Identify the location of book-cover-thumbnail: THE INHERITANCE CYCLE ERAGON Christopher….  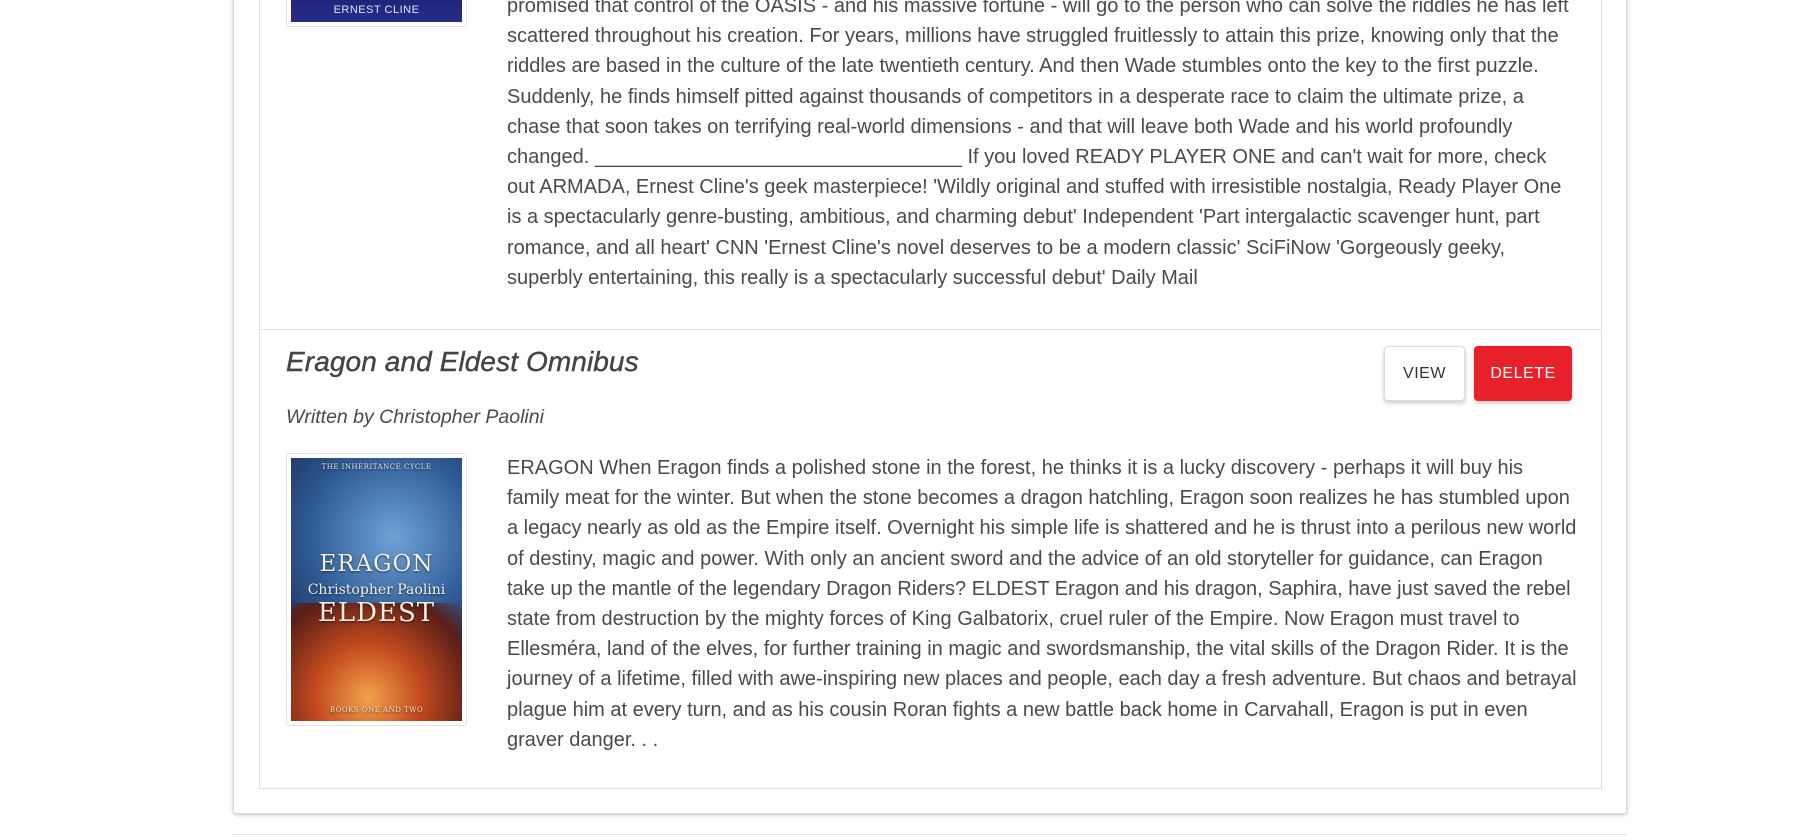
(376, 589).